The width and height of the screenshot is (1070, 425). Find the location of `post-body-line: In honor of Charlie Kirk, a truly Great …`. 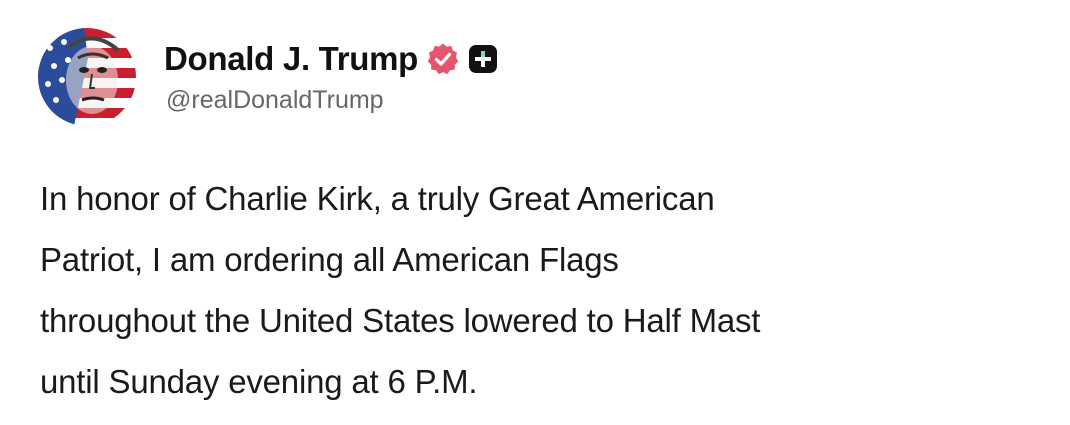

post-body-line: In honor of Charlie Kirk, a truly Great … is located at coordinates (377, 198).